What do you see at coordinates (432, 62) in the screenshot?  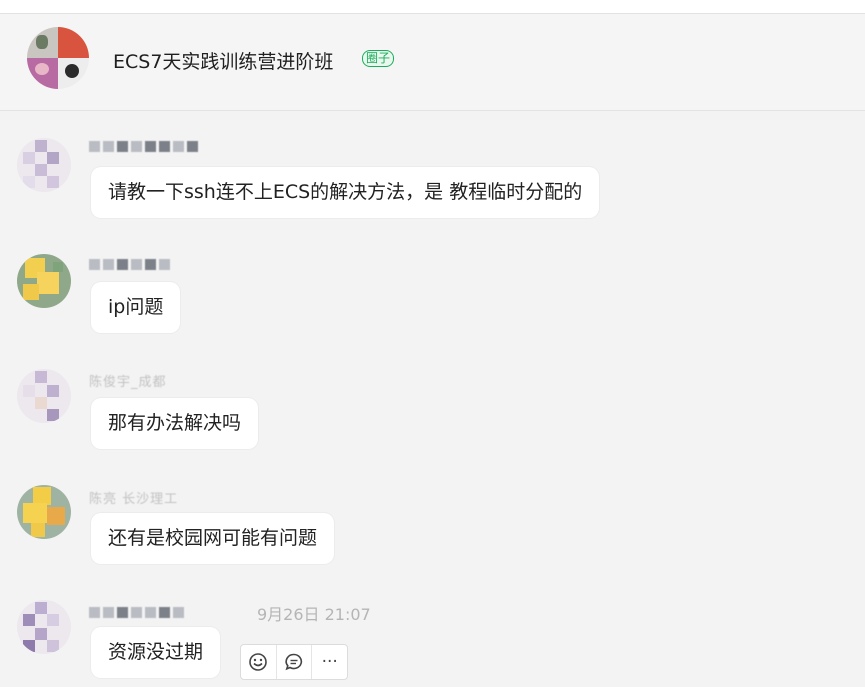 I see `chat-header: ECS7天实践训练营进阶班 圈子` at bounding box center [432, 62].